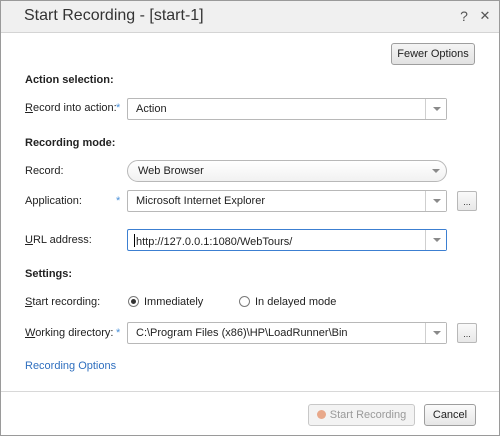  I want to click on url-address-value: http://127.0.0.1:1080/WebTours/, so click(214, 242).